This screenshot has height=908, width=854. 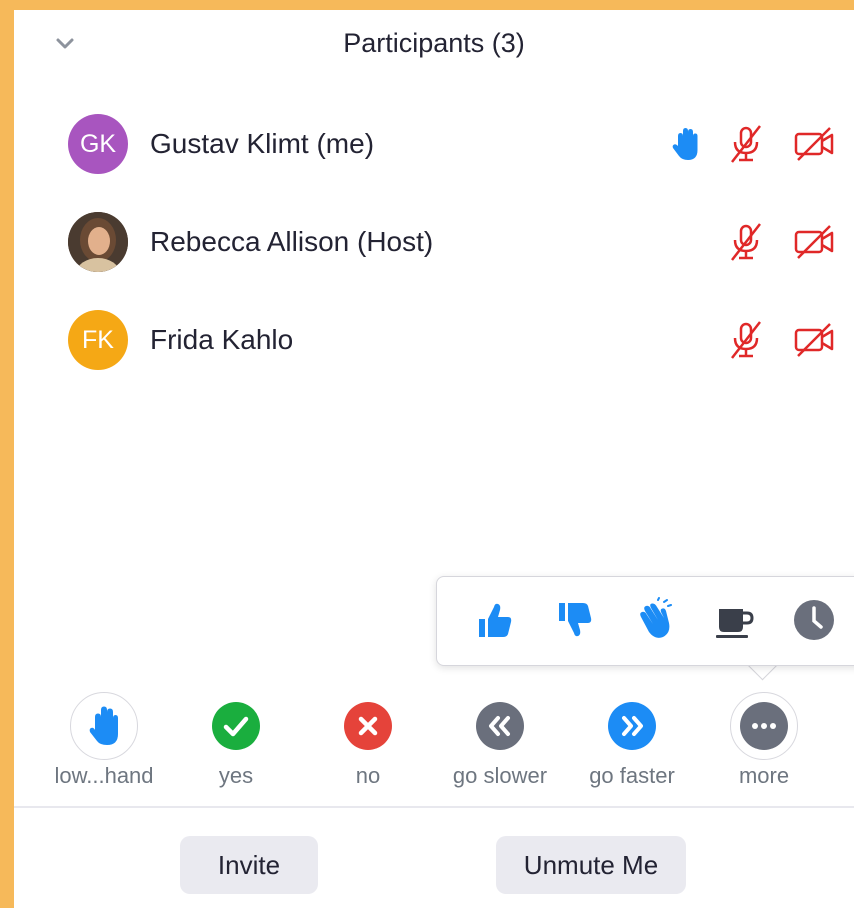 What do you see at coordinates (434, 340) in the screenshot?
I see `participant-row: FK Frida Kahlo` at bounding box center [434, 340].